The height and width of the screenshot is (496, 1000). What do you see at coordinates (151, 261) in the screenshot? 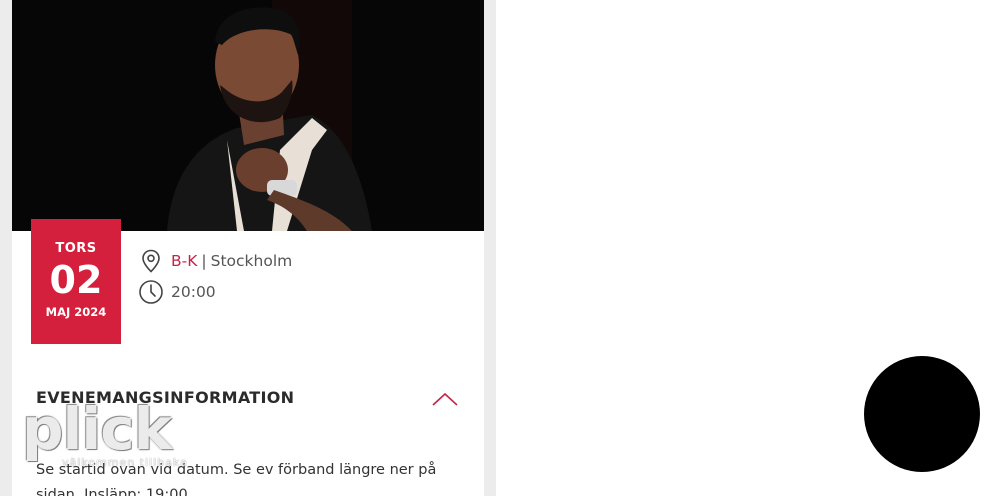
I see `map-pin-icon` at bounding box center [151, 261].